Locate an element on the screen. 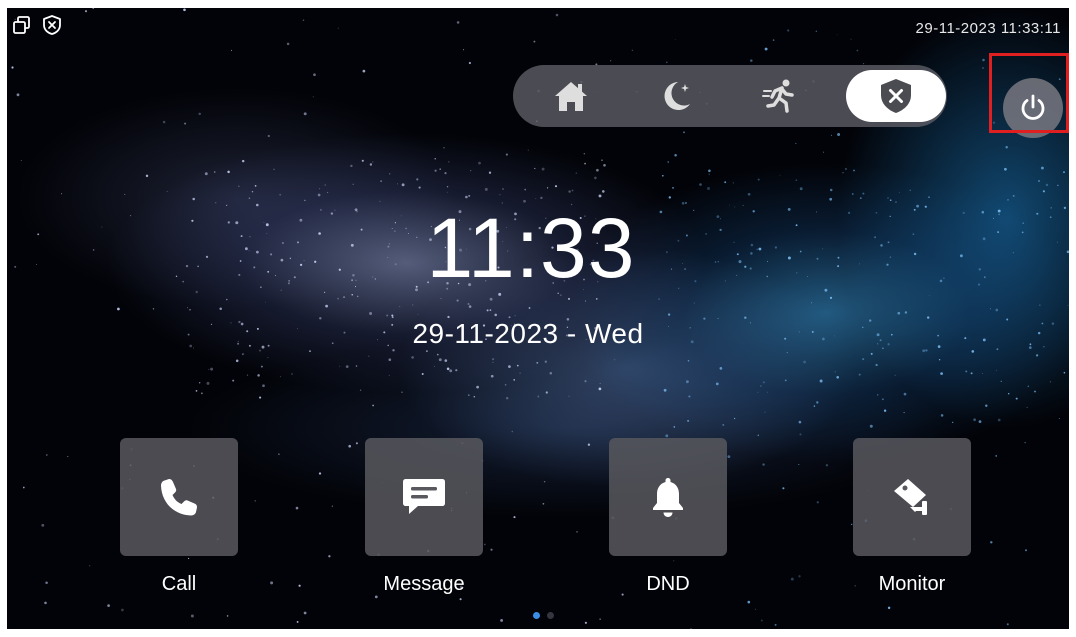 Image resolution: width=1076 pixels, height=637 pixels. camera-icon is located at coordinates (910, 497).